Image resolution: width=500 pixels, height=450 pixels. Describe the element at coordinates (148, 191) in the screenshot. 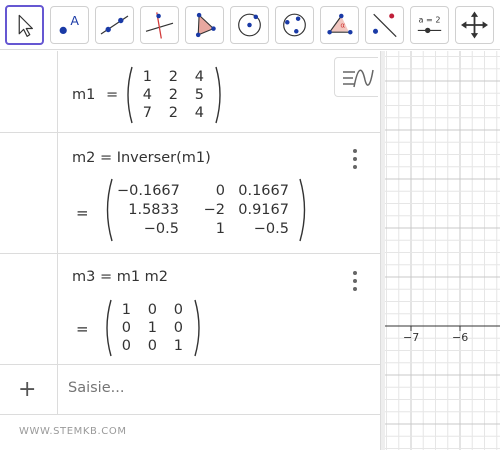

I see `matrix-cell: −0.1667` at that location.